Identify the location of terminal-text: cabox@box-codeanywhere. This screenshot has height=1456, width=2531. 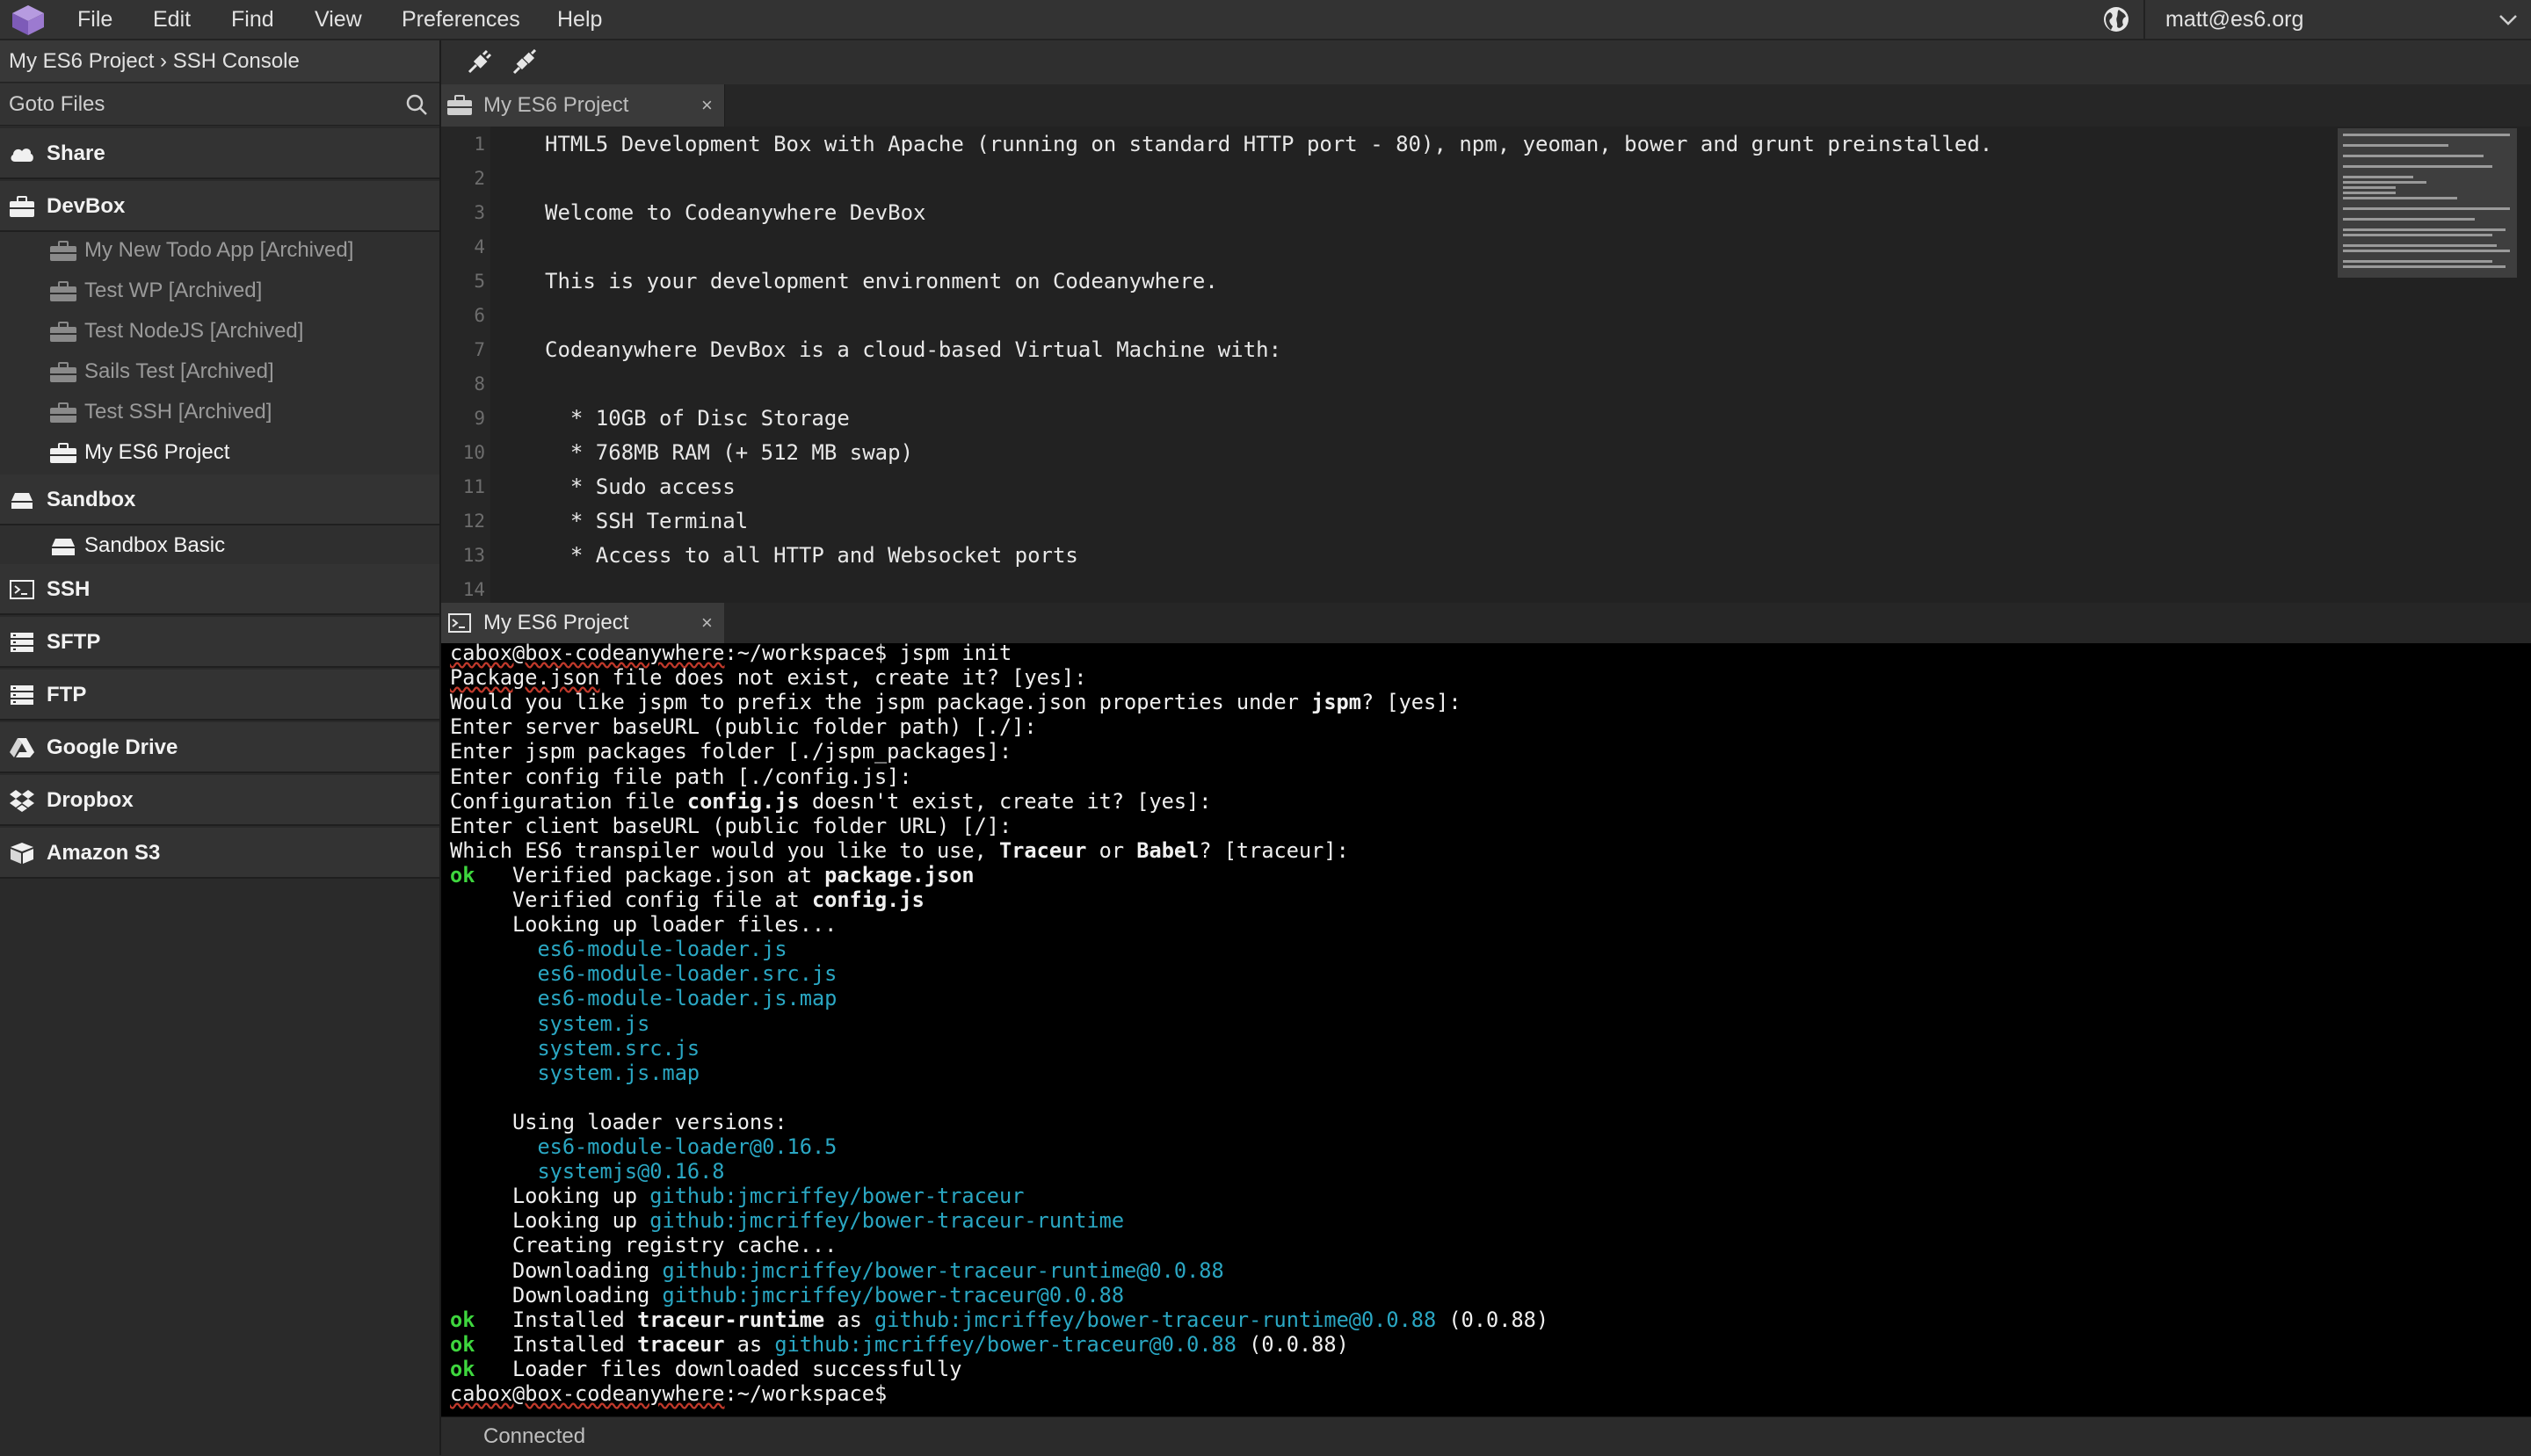
(587, 1394).